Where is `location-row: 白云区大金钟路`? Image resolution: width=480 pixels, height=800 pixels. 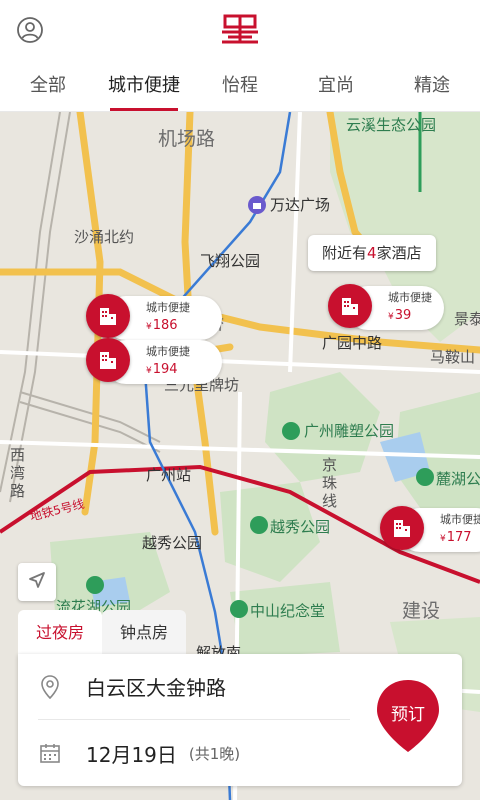
location-row: 白云区大金钟路 is located at coordinates (194, 687).